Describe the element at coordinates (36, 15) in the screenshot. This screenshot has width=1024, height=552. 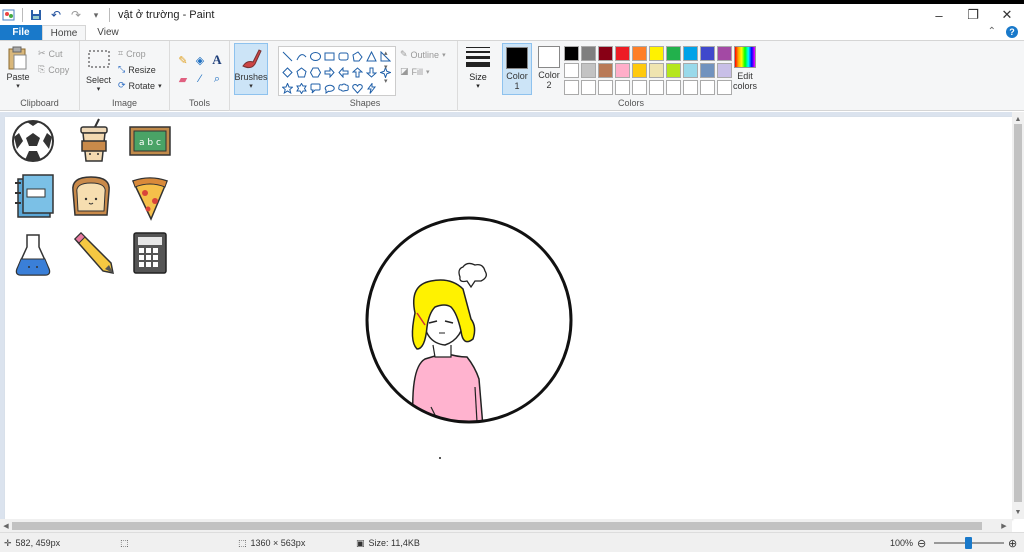
I see `save-icon` at that location.